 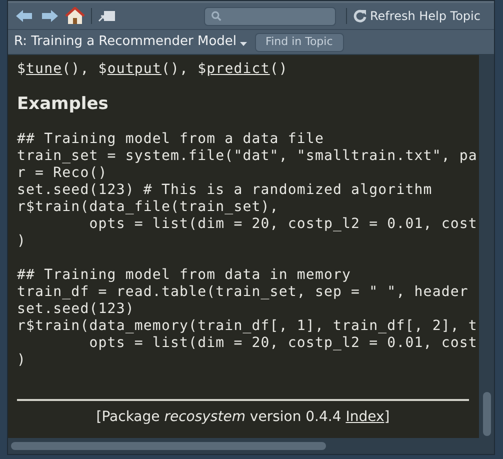 What do you see at coordinates (243, 44) in the screenshot?
I see `caret-icon` at bounding box center [243, 44].